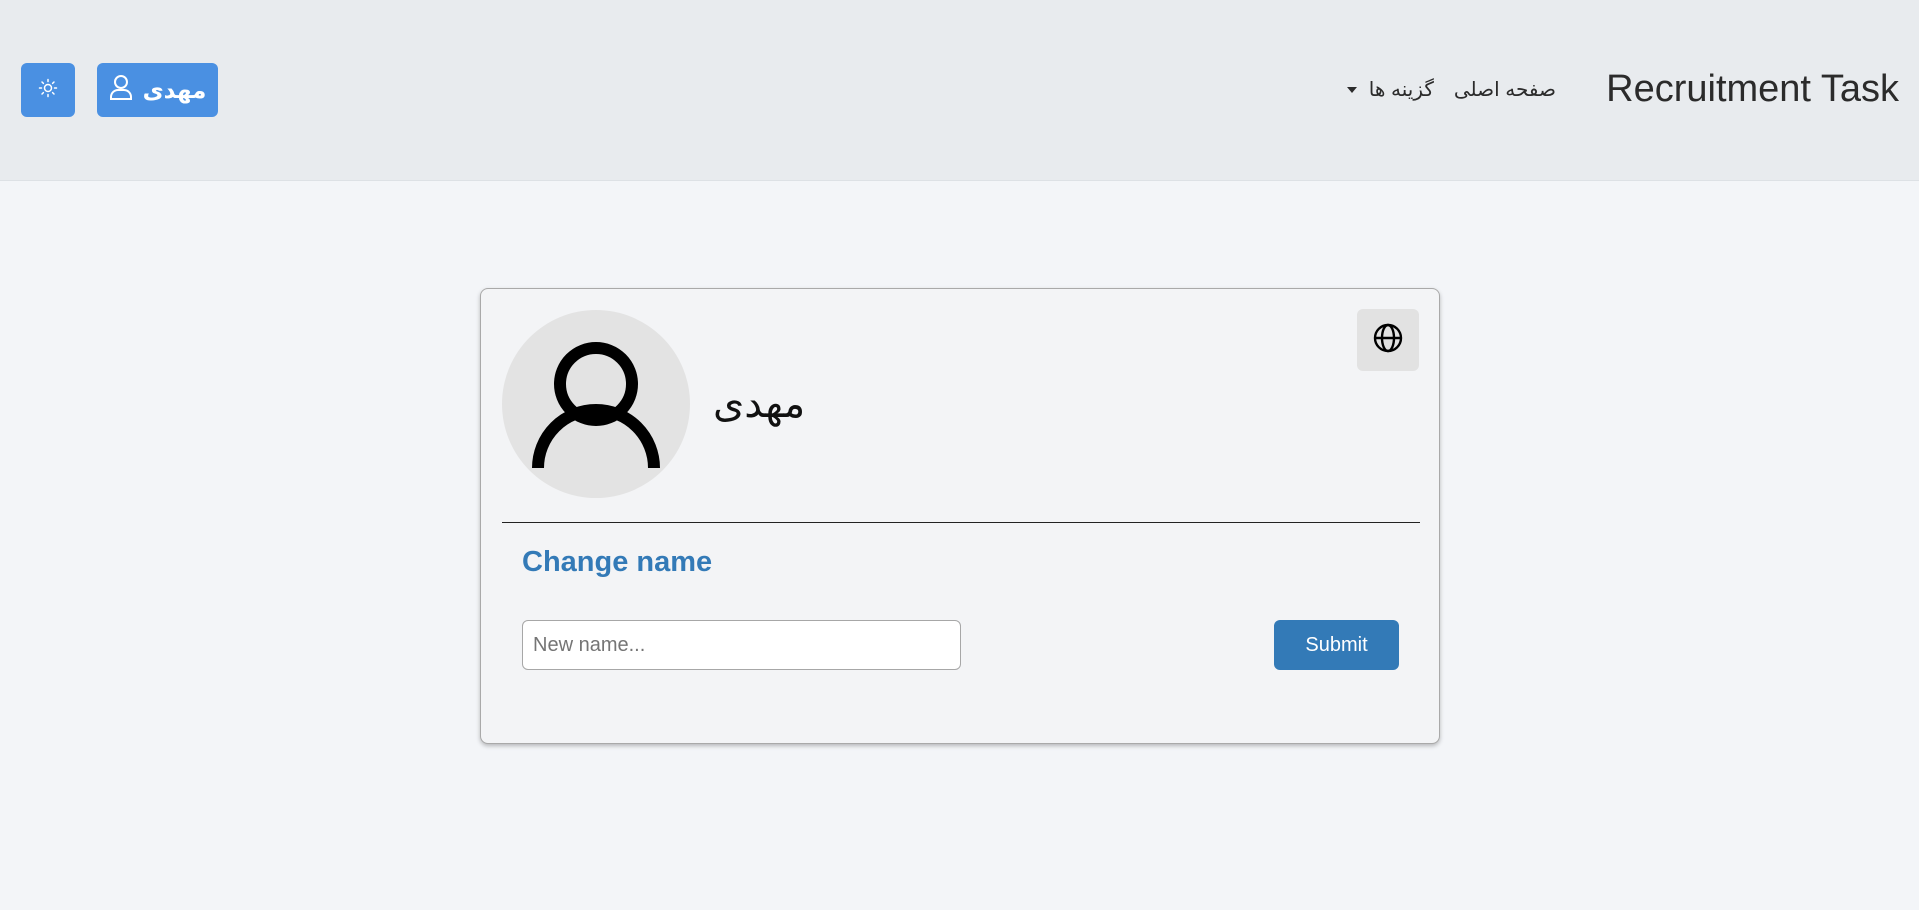  I want to click on new-name-input, so click(741, 645).